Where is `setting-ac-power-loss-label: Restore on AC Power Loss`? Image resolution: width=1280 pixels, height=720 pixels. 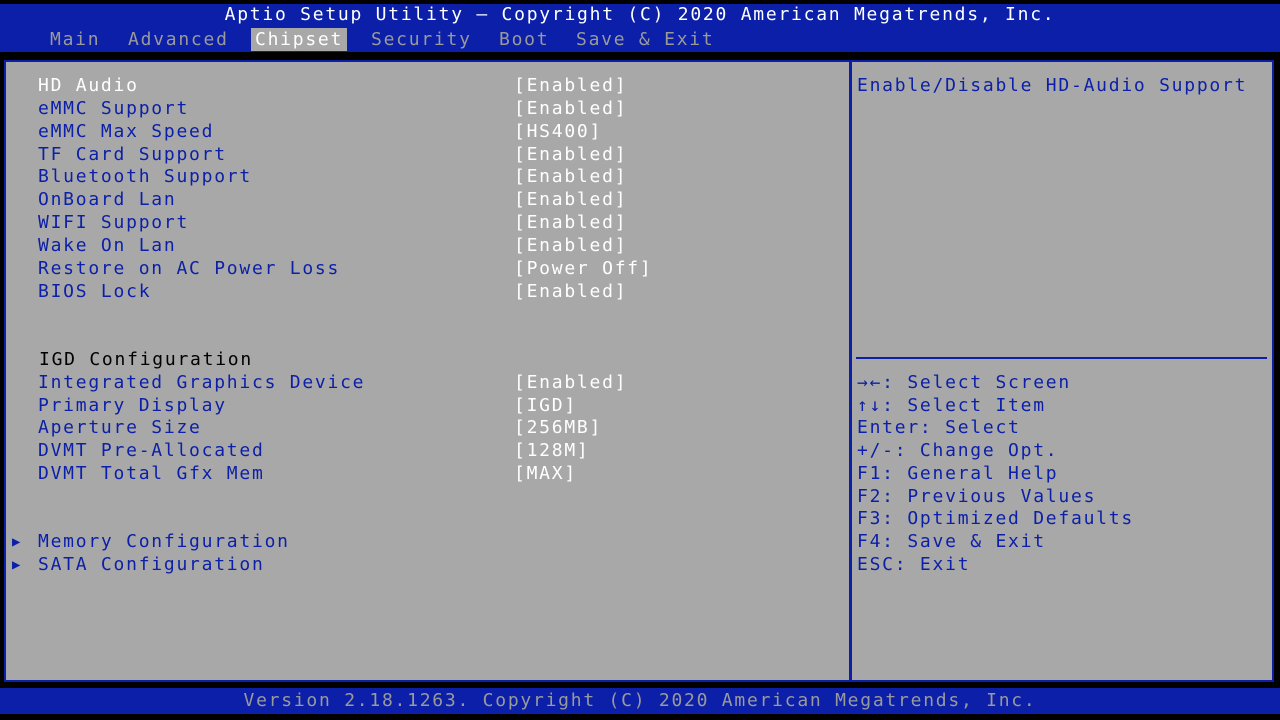
setting-ac-power-loss-label: Restore on AC Power Loss is located at coordinates (189, 269).